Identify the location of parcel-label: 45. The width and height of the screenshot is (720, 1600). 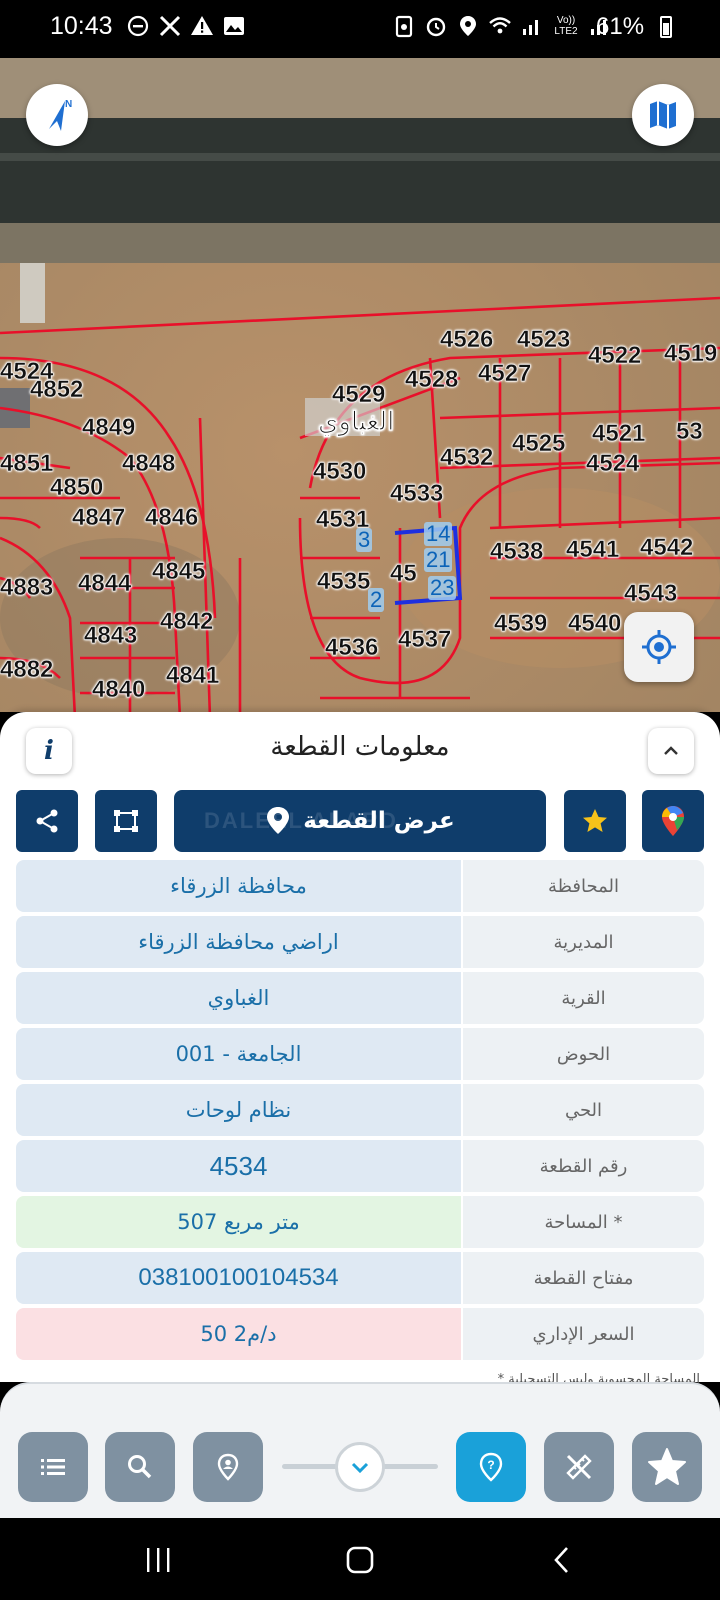
(403, 574).